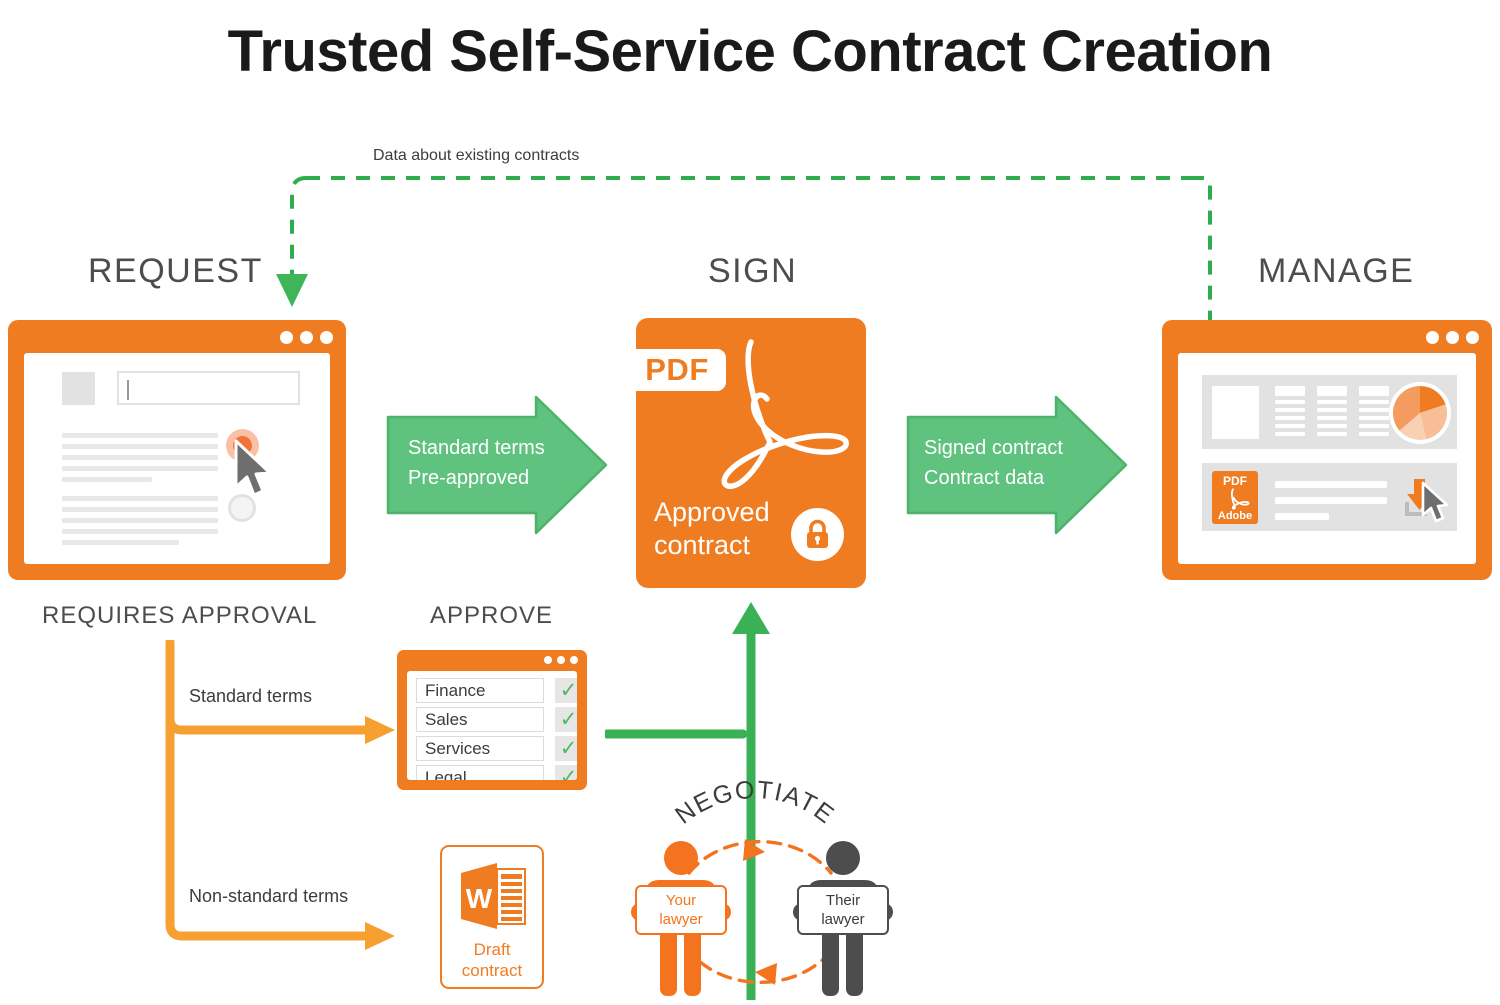 The image size is (1500, 1005). I want to click on word-document-icon: W, so click(493, 898).